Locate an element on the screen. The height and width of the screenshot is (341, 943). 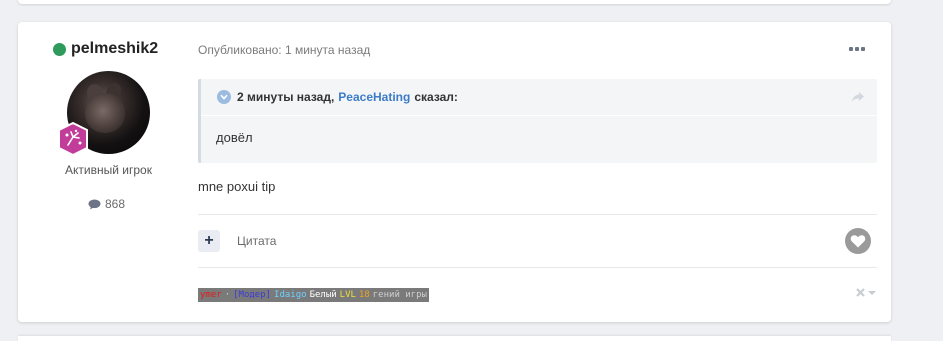
author-name-link: pelmeshik2 is located at coordinates (114, 49).